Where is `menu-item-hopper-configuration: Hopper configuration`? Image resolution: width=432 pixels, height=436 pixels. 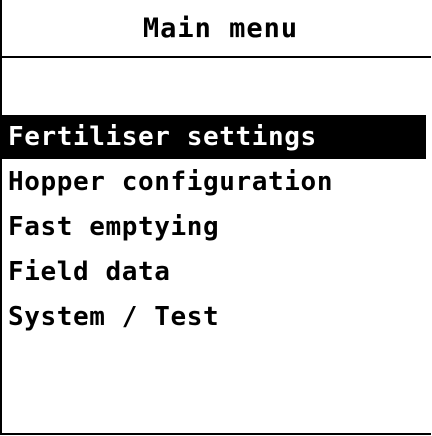 menu-item-hopper-configuration: Hopper configuration is located at coordinates (216, 182).